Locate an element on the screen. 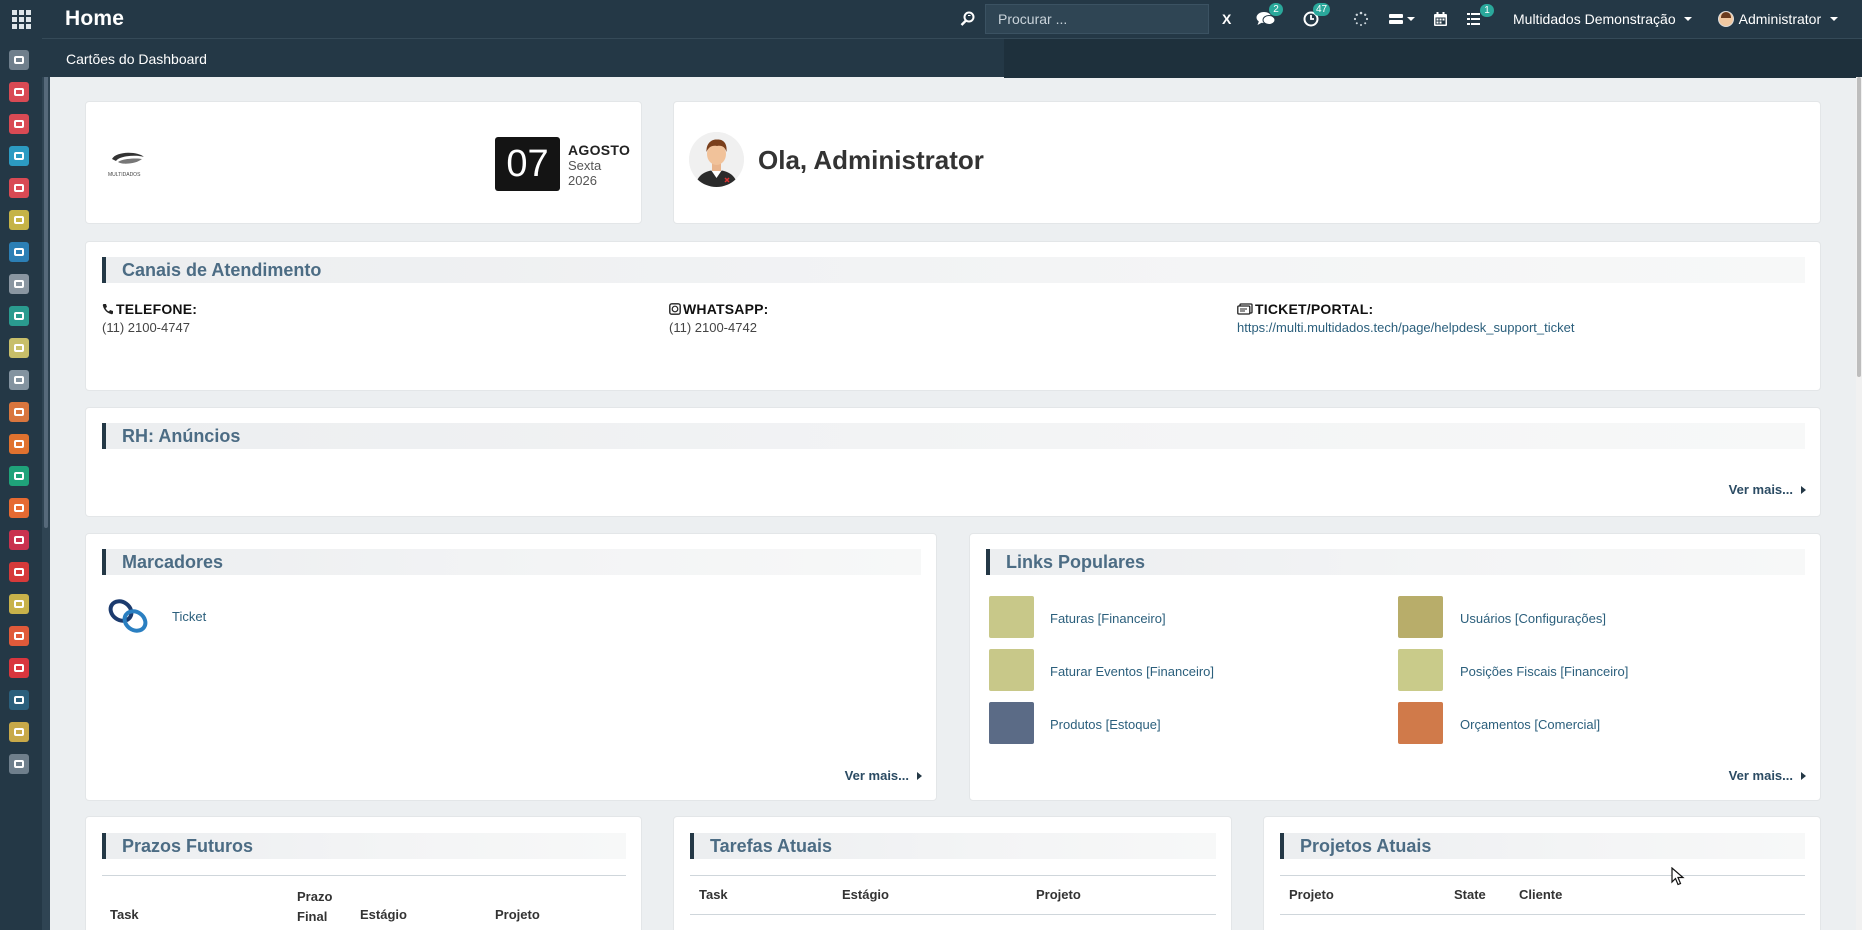 Image resolution: width=1862 pixels, height=930 pixels. projetos-card: Projetos Atuais Projeto State Cliente is located at coordinates (1542, 873).